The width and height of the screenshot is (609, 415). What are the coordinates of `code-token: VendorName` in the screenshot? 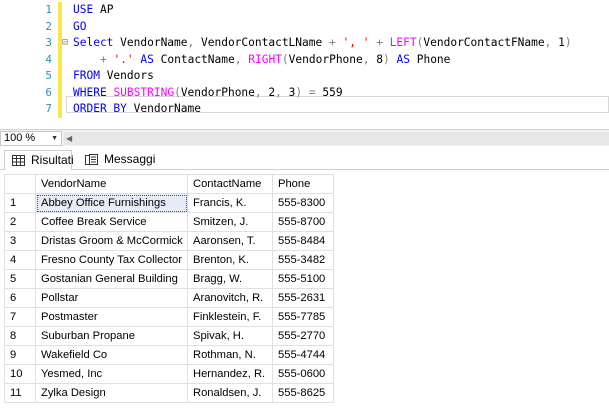 It's located at (163, 108).